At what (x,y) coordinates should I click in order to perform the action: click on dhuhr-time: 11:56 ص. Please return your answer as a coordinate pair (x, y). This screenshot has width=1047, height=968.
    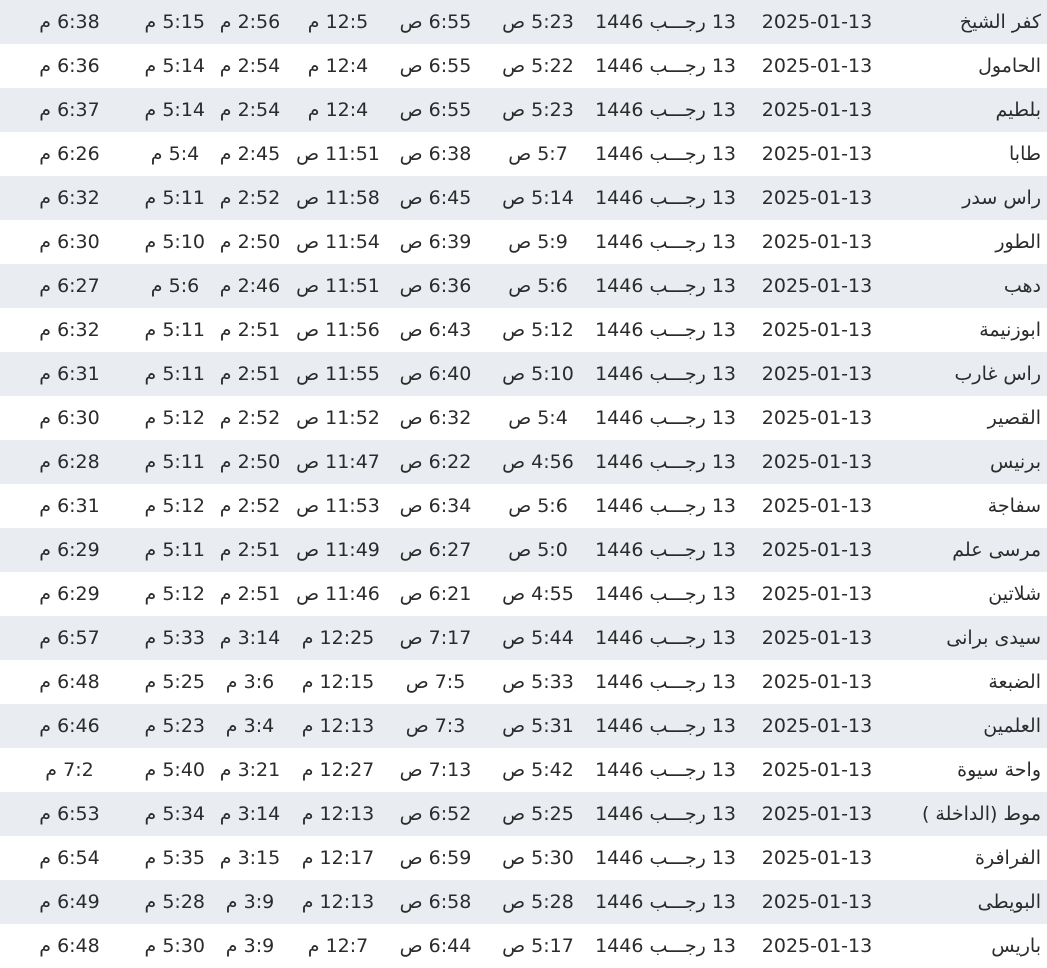
    Looking at the image, I should click on (338, 330).